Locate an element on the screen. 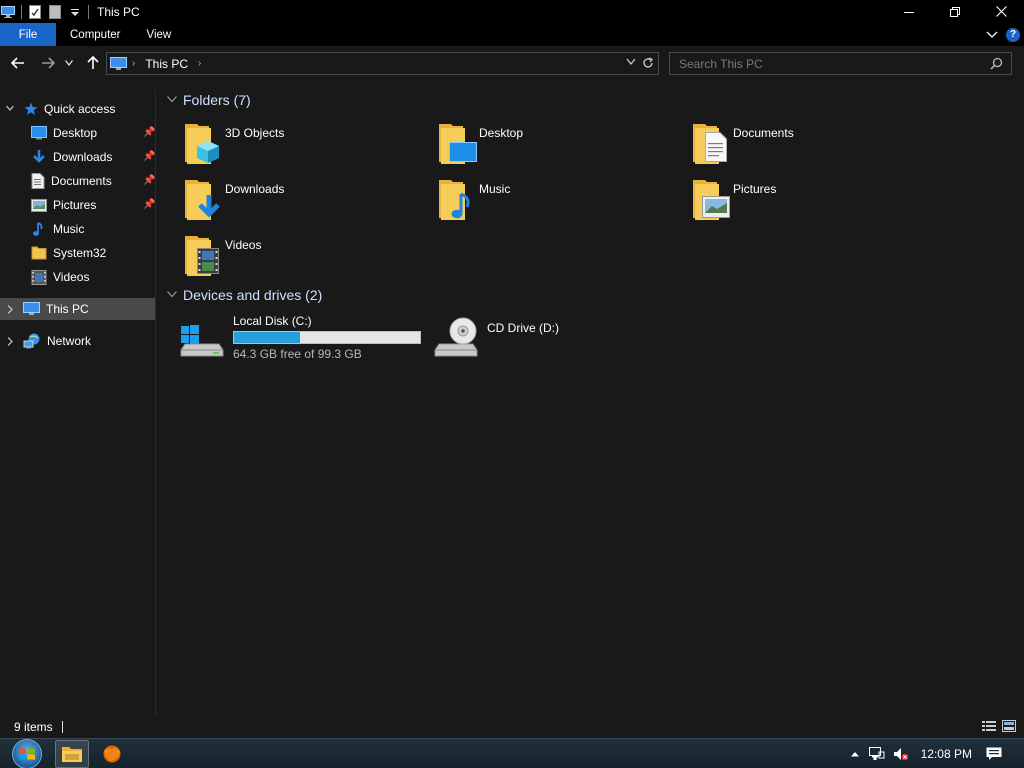 The height and width of the screenshot is (768, 1024). separator is located at coordinates (62, 726).